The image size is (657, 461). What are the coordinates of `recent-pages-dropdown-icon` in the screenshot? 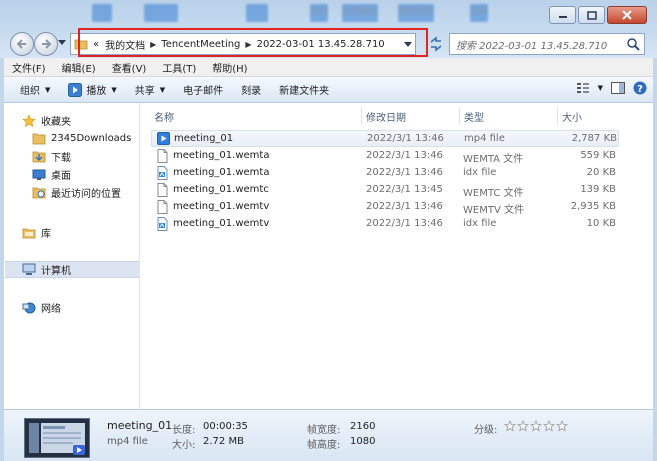 It's located at (62, 43).